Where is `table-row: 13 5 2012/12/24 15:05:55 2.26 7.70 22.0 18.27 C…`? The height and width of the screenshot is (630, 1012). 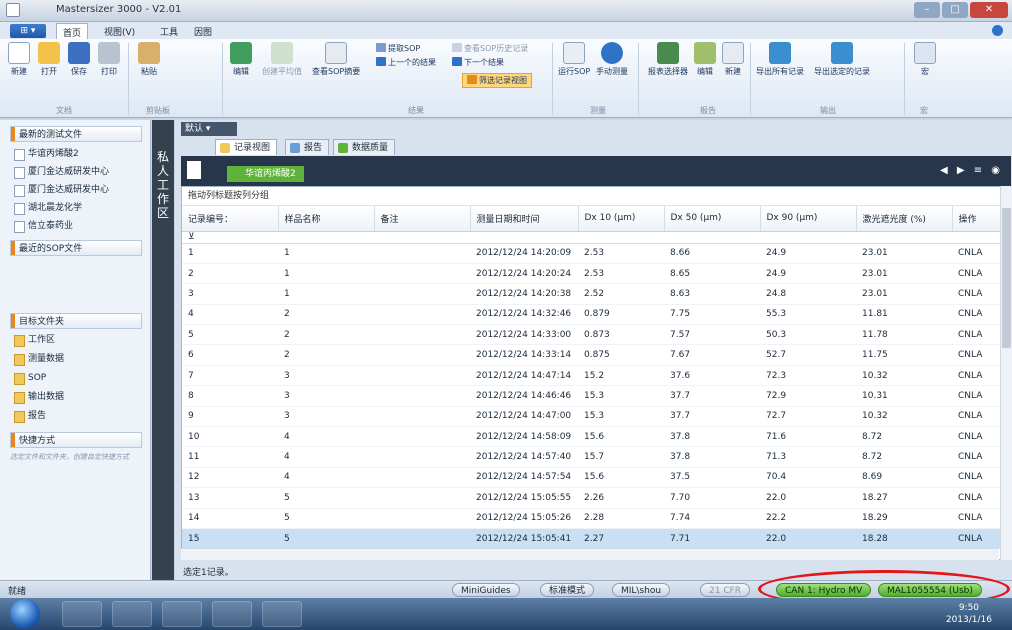
table-row: 13 5 2012/12/24 15:05:55 2.26 7.70 22.0 18.27 C… is located at coordinates (592, 498).